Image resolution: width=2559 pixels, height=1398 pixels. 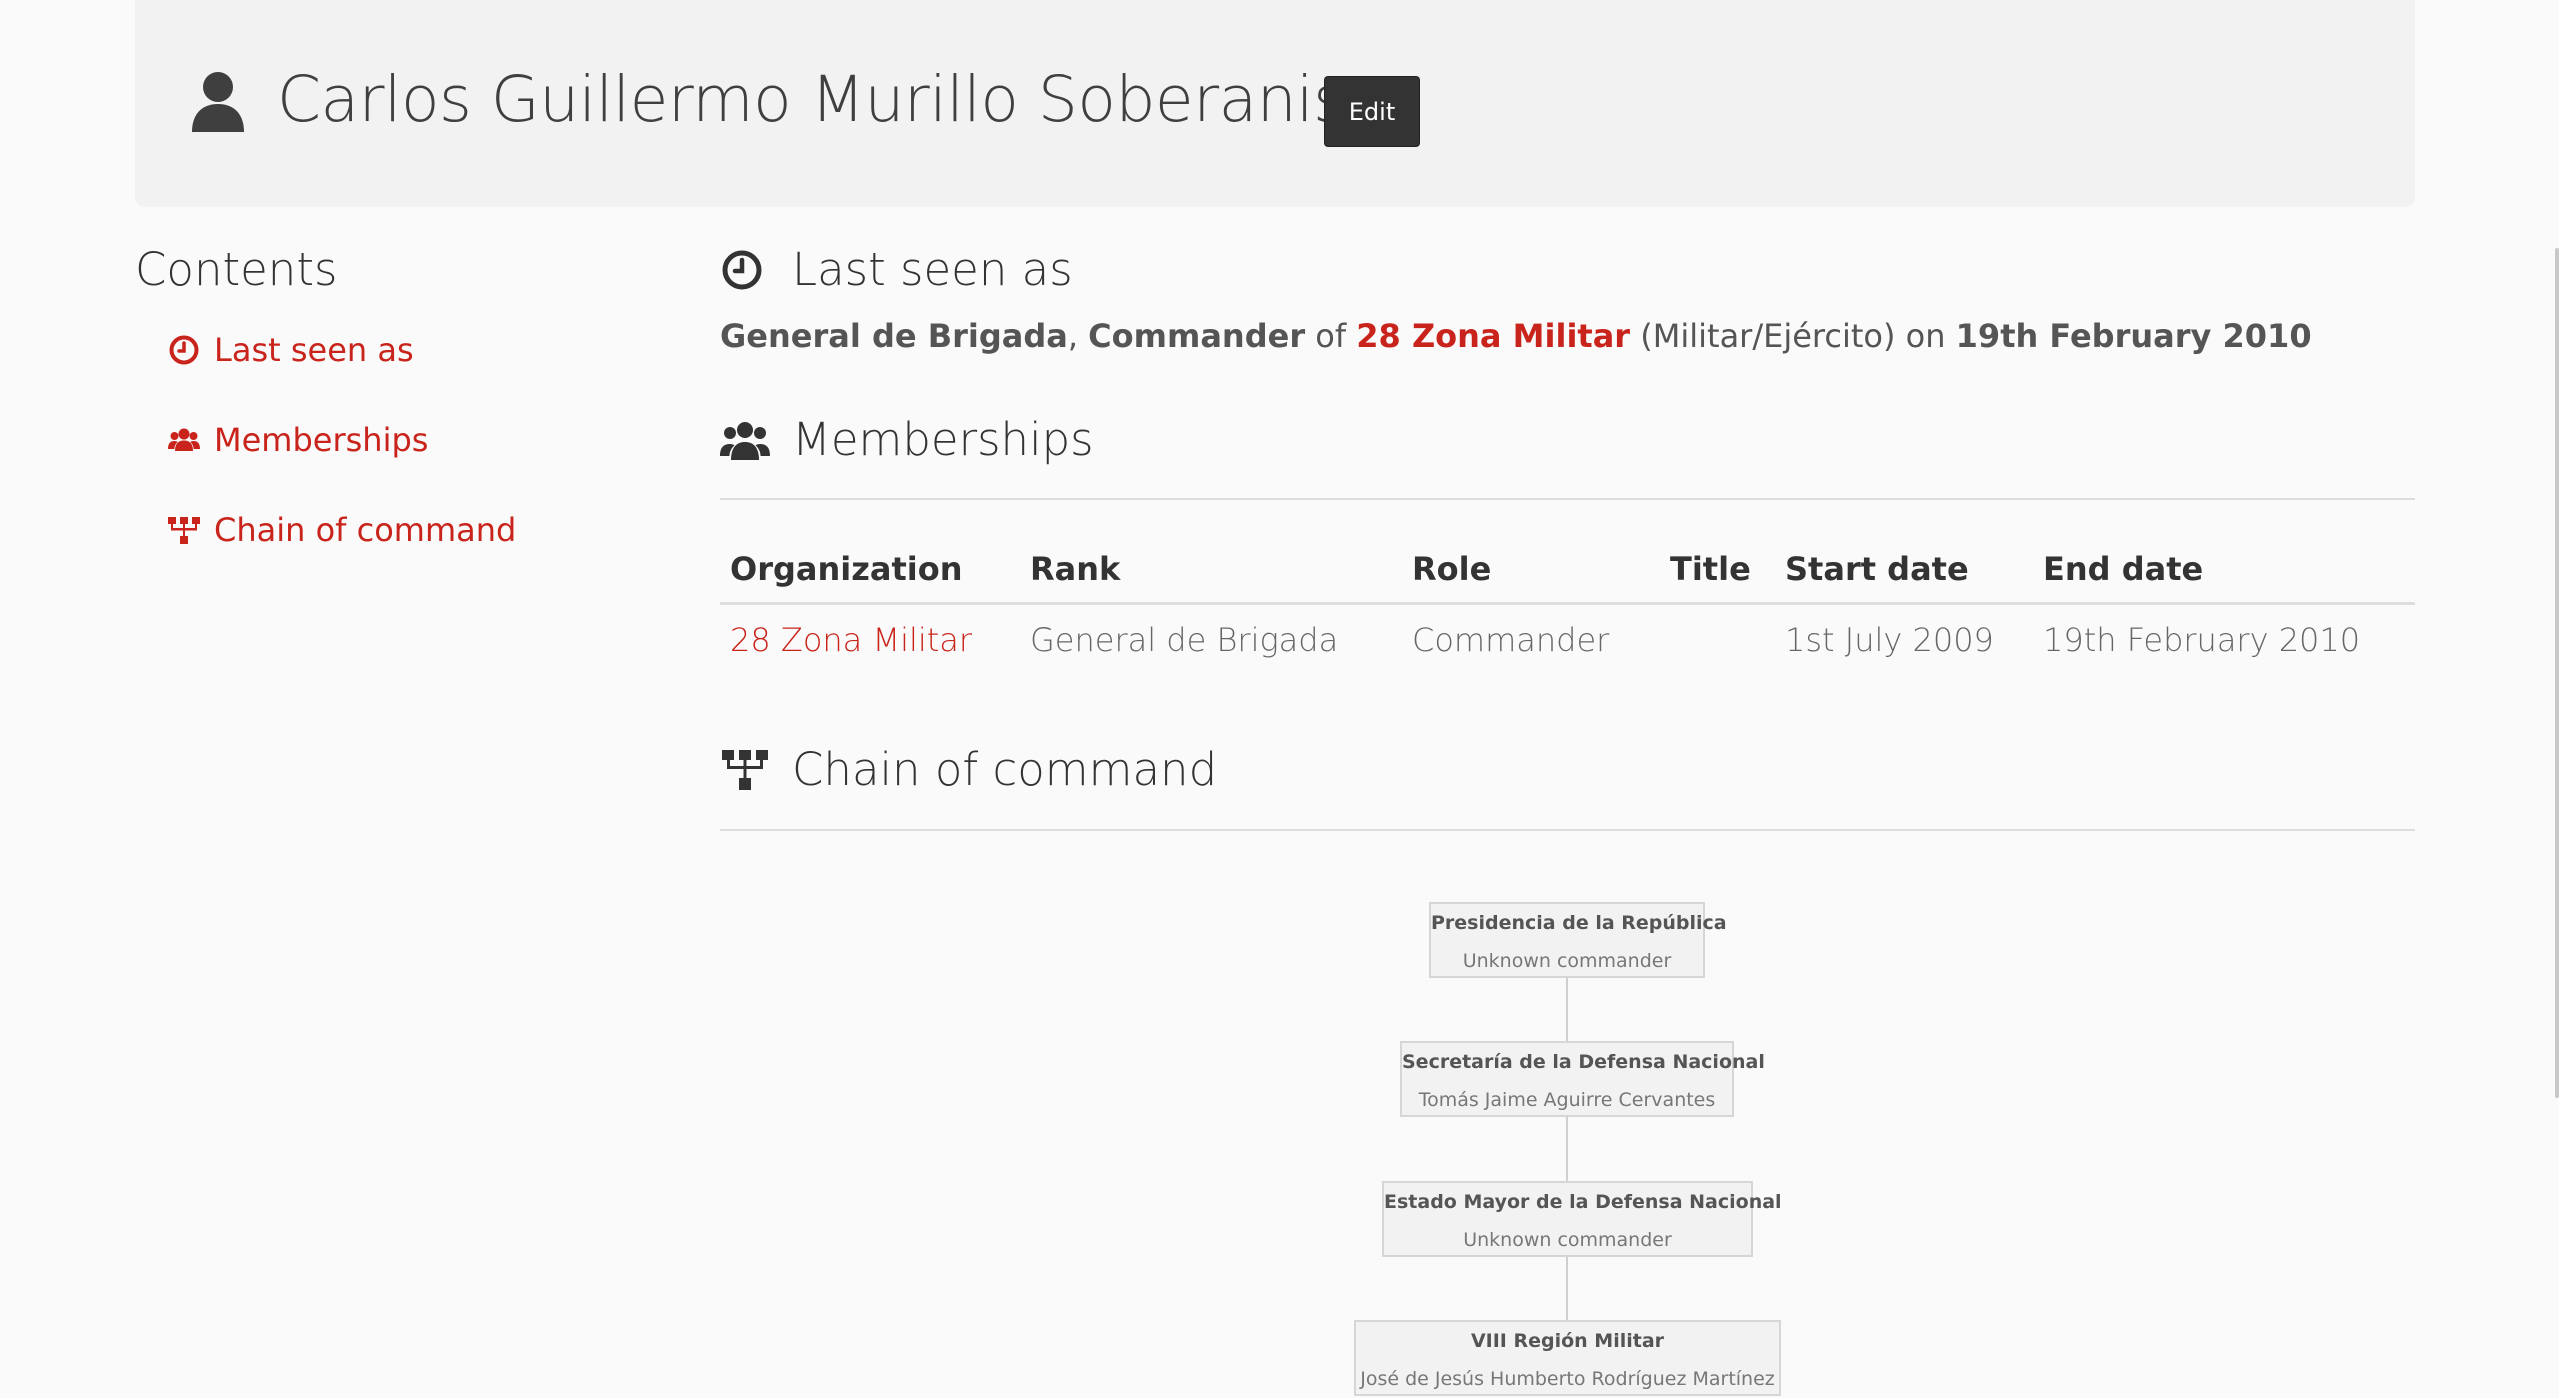 What do you see at coordinates (870, 640) in the screenshot?
I see `membership-organization-link: 28 Zona Militar` at bounding box center [870, 640].